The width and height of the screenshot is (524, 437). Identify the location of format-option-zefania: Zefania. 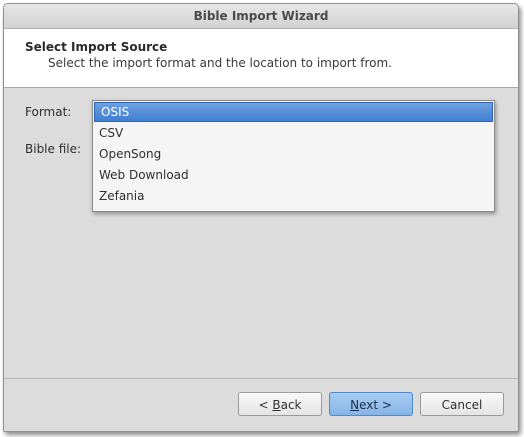
(293, 196).